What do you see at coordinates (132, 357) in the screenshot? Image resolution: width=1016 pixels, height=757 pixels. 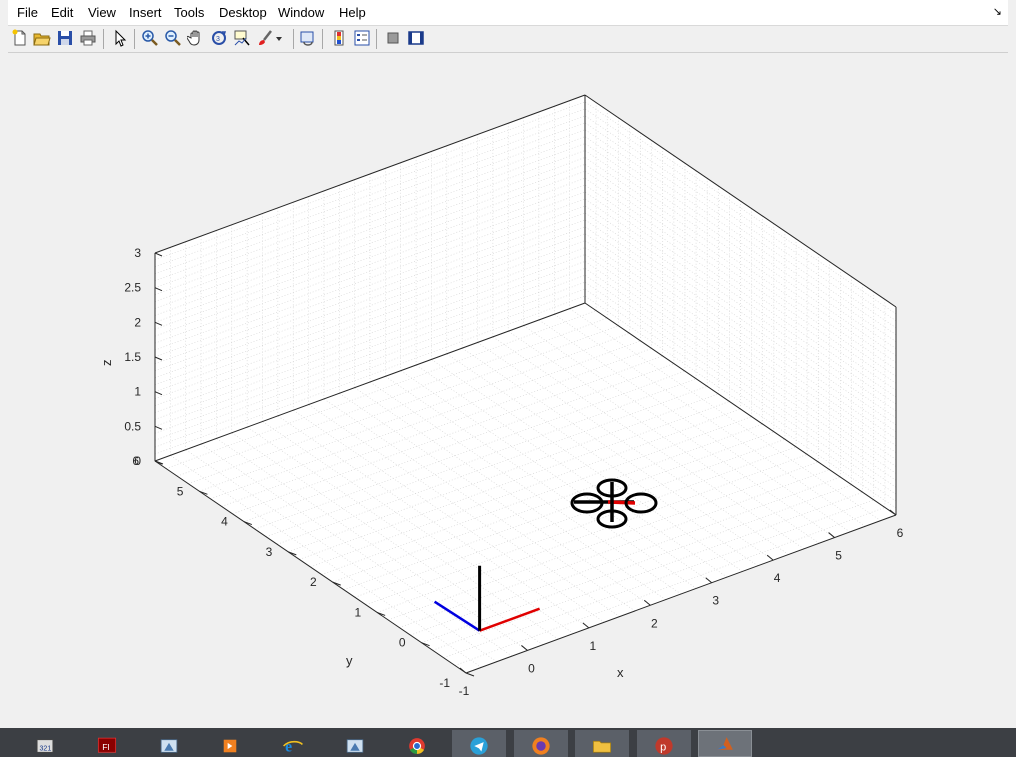 I see `z-tick-label: 1.5` at bounding box center [132, 357].